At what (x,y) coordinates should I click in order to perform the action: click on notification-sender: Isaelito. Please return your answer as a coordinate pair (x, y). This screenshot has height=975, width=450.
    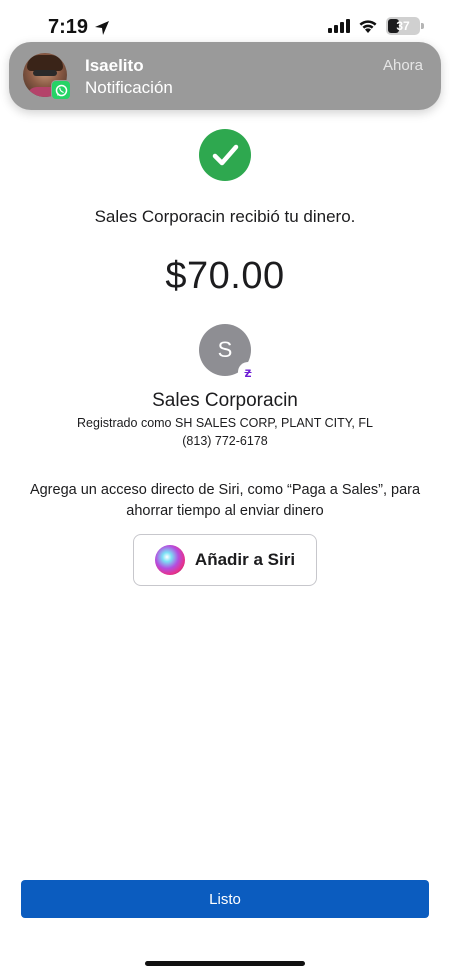
    Looking at the image, I should click on (114, 65).